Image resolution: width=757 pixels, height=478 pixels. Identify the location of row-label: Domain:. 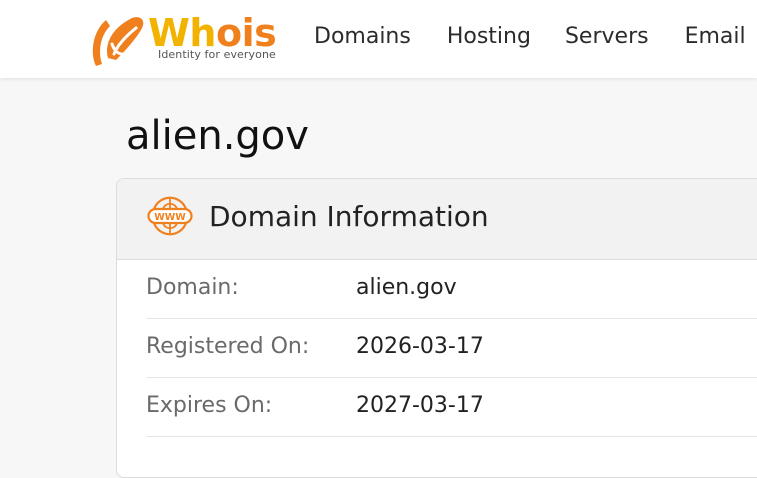
(192, 287).